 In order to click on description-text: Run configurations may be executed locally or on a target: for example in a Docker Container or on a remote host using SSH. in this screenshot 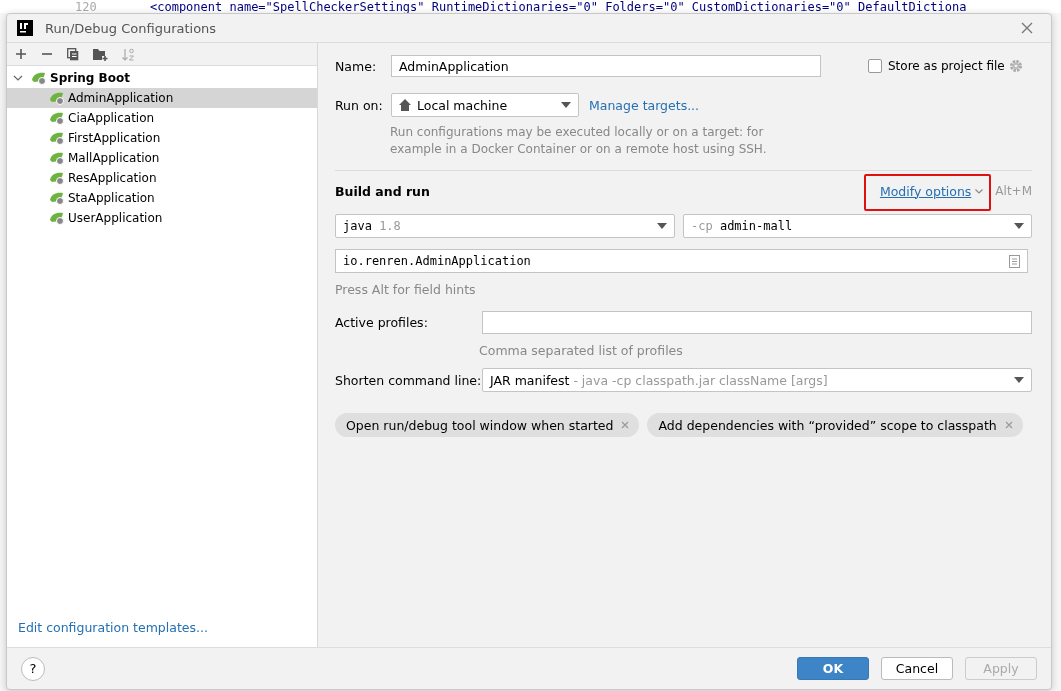, I will do `click(579, 141)`.